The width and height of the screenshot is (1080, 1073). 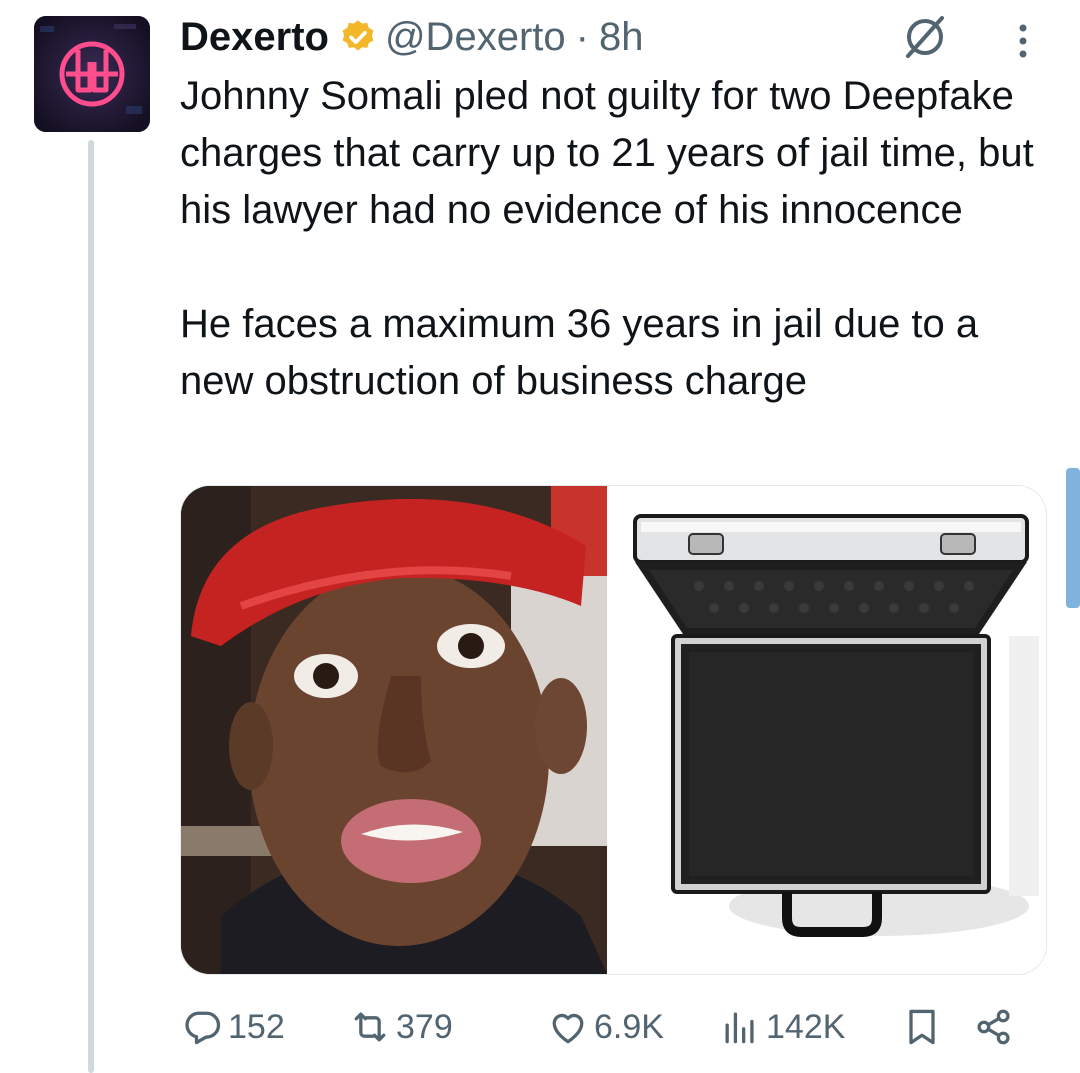 I want to click on dexerto-logo, so click(x=92, y=74).